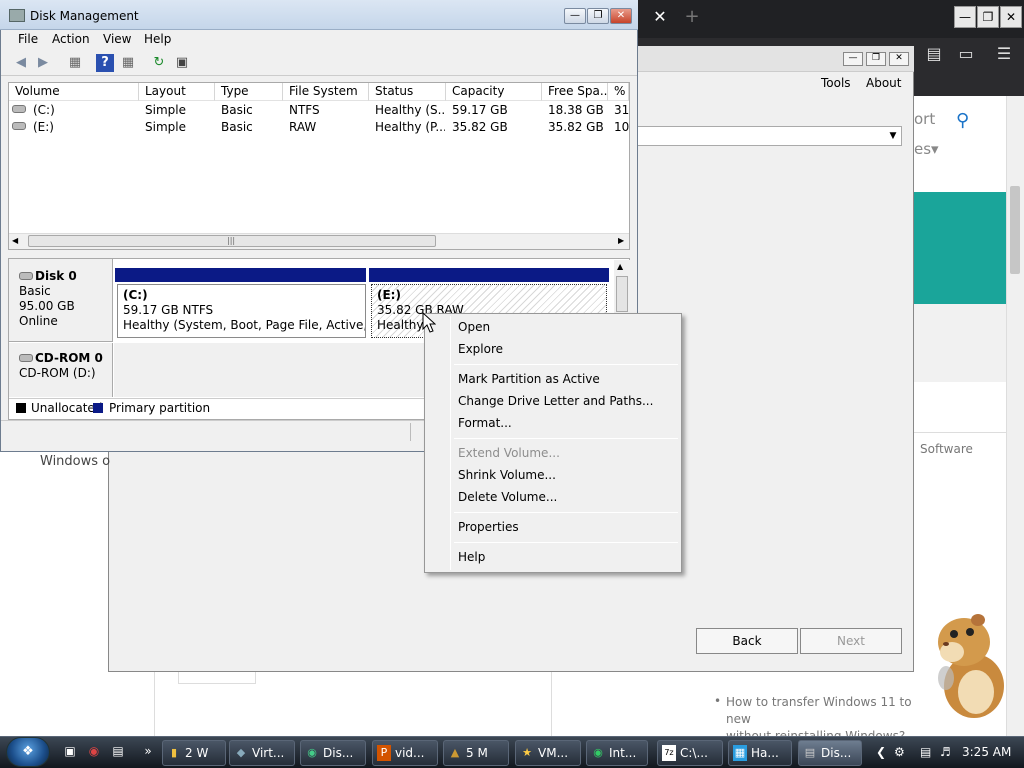 The image size is (1024, 768). Describe the element at coordinates (389, 295) in the screenshot. I see `partition-e-label: (E:)` at that location.